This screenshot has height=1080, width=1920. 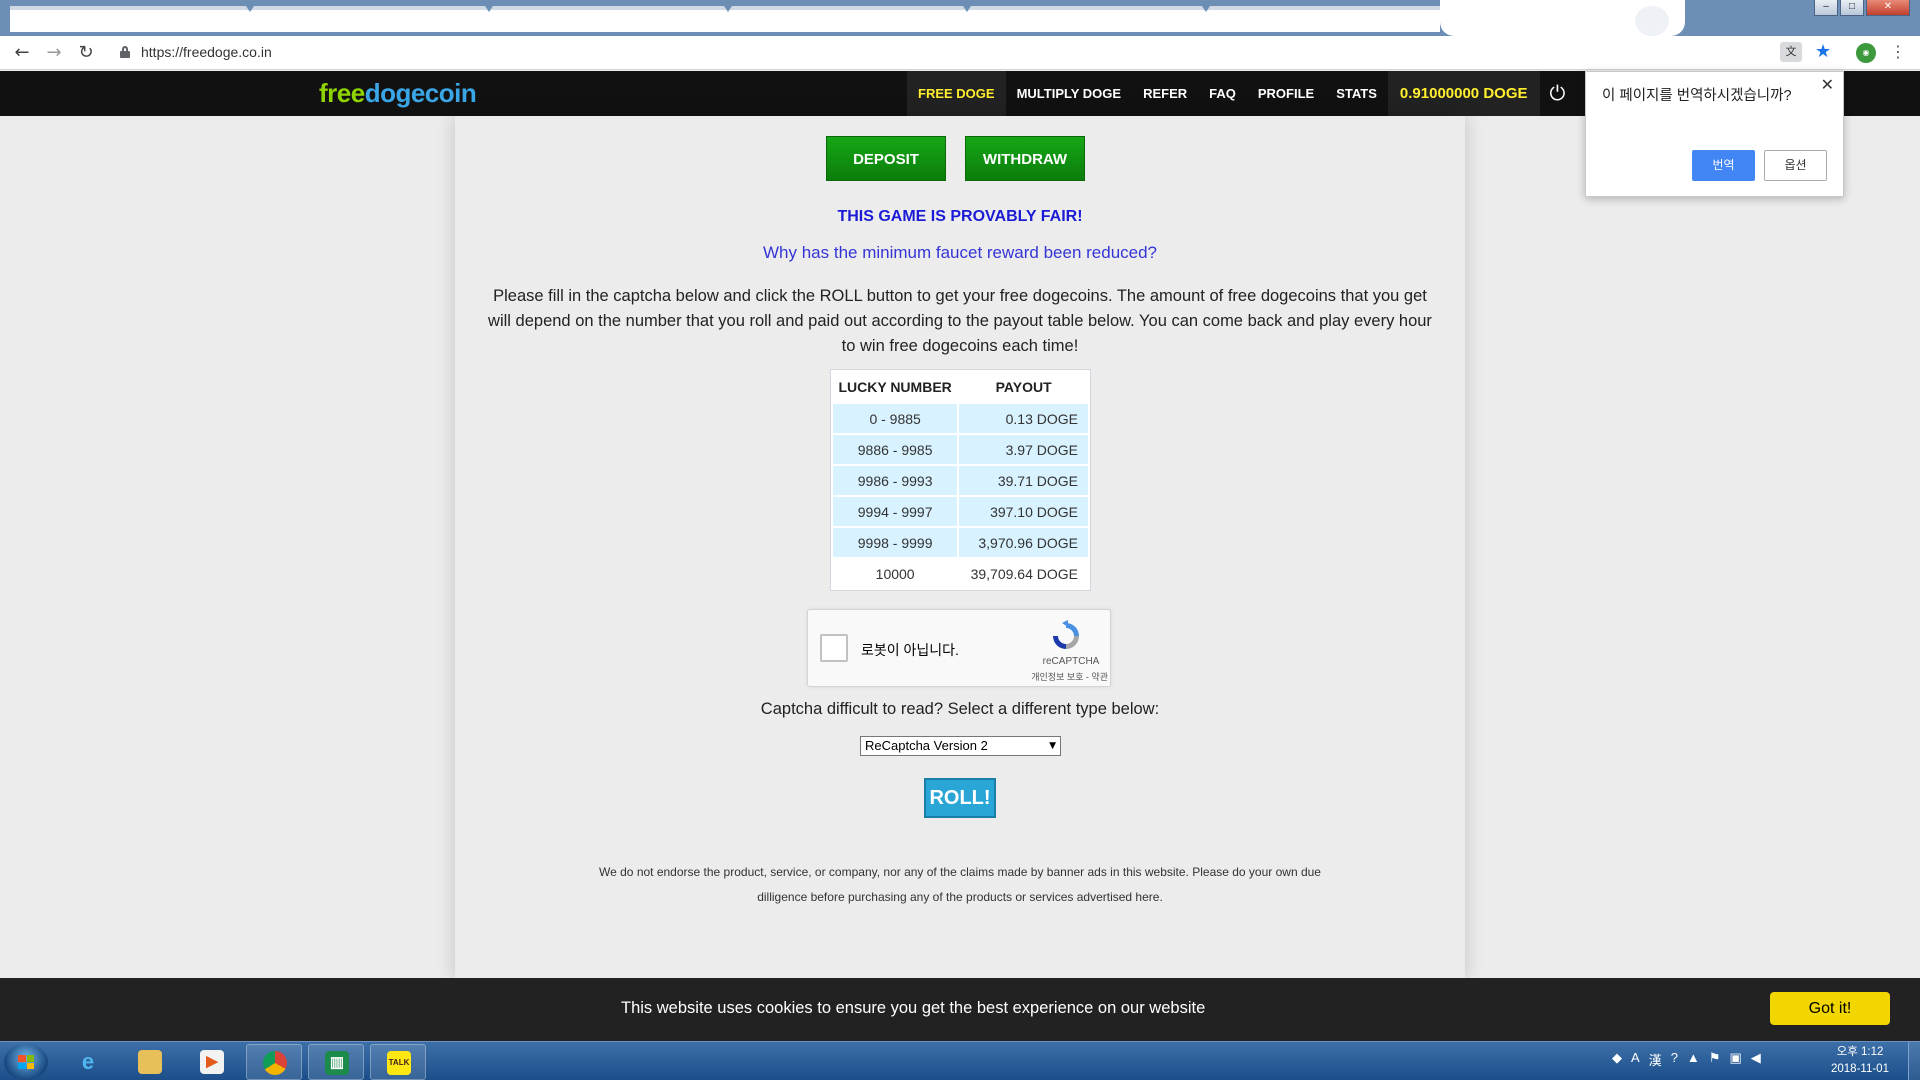 I want to click on captcha-type-select: ReCaptcha Version 2 ▼, so click(x=960, y=746).